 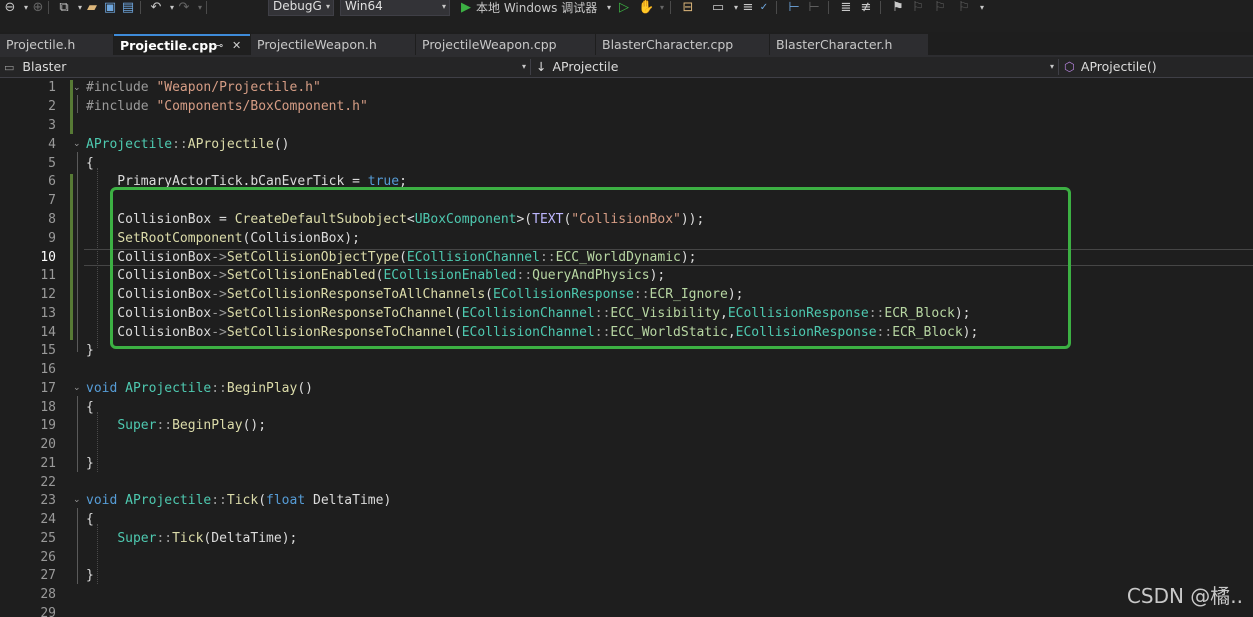 I want to click on project-dropdown: ▭ Blaster ▾, so click(x=266, y=67).